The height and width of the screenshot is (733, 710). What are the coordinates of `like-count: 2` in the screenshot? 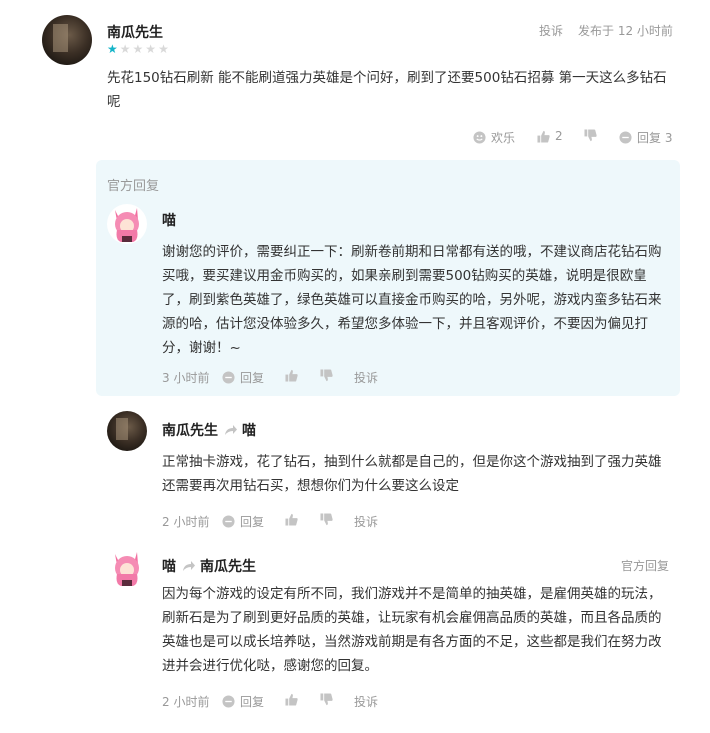 It's located at (559, 136).